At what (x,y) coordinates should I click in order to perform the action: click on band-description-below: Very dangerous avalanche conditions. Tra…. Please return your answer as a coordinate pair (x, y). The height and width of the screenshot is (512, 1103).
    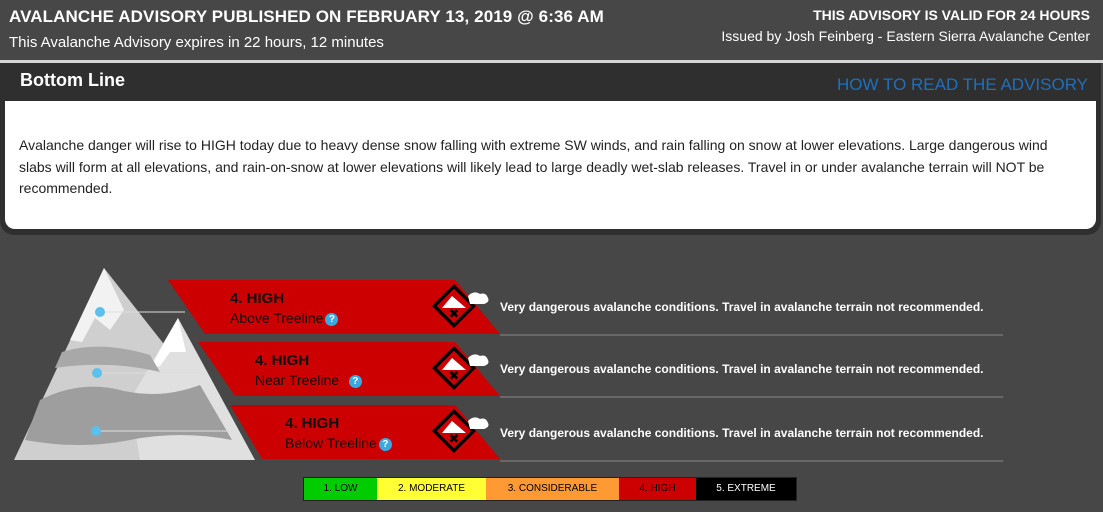
    Looking at the image, I should click on (742, 433).